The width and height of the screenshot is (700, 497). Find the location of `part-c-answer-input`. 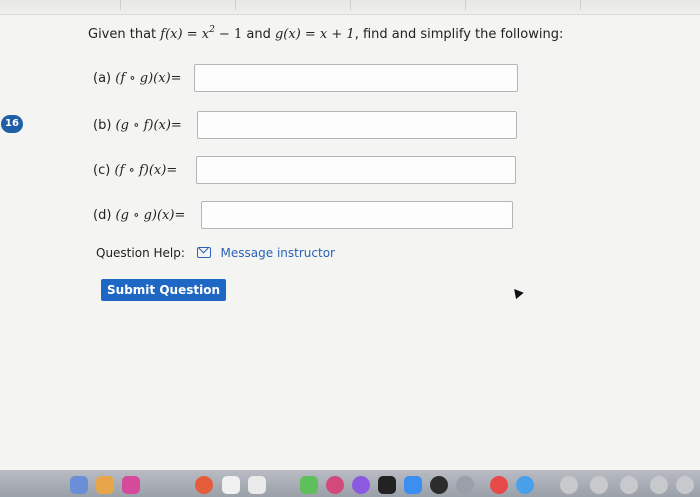

part-c-answer-input is located at coordinates (356, 170).